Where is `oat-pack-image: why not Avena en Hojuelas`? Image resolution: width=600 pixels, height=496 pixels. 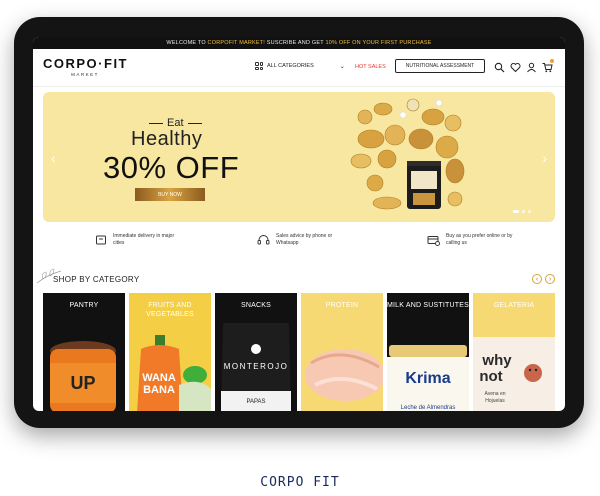
oat-pack-image: why not Avena en Hojuelas is located at coordinates (514, 374).